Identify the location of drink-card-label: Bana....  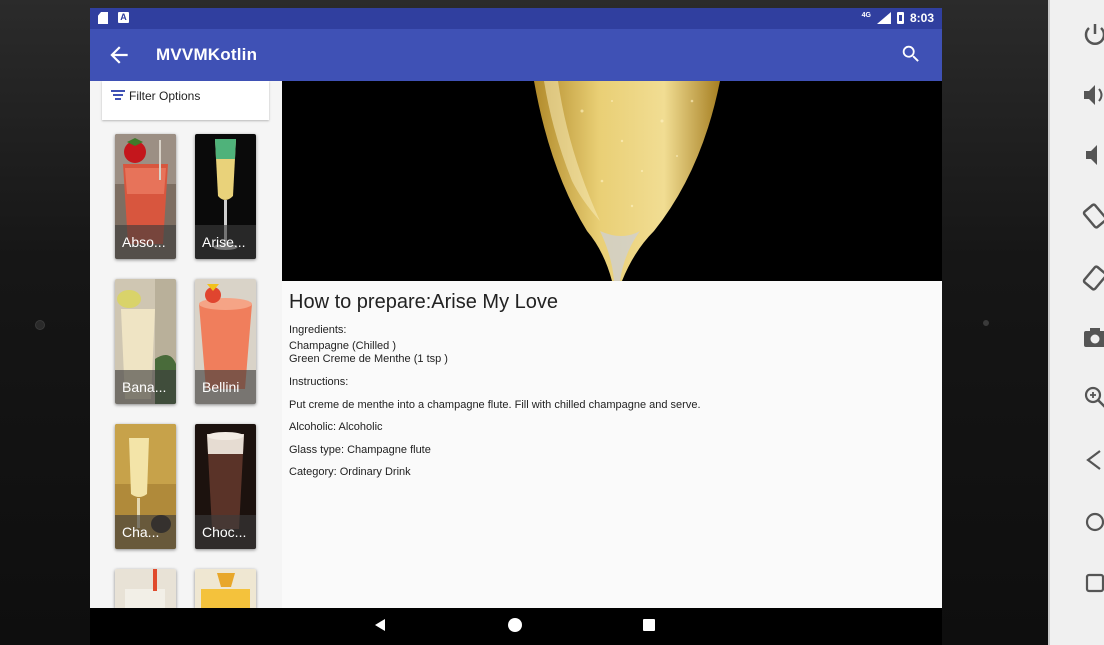
(145, 387).